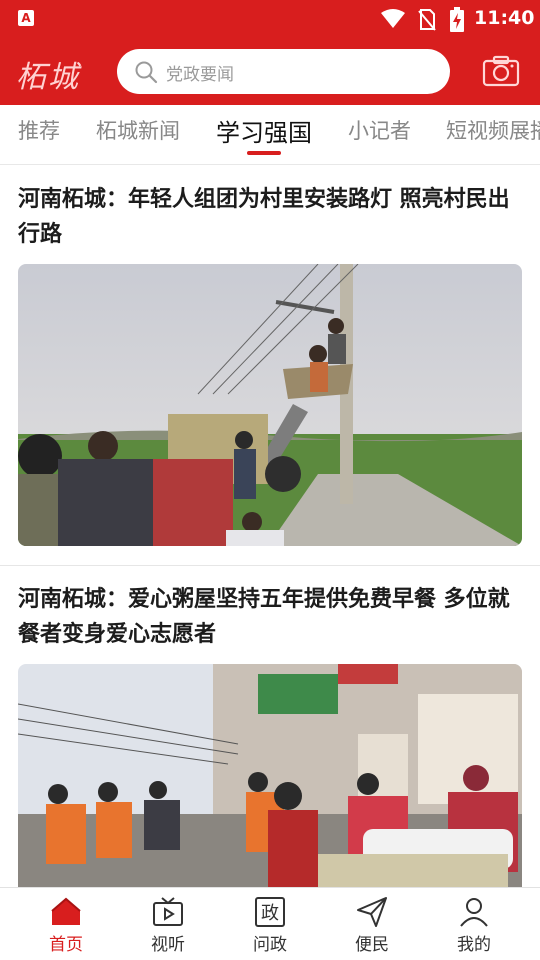  What do you see at coordinates (264, 153) in the screenshot?
I see `active-tab-indicator` at bounding box center [264, 153].